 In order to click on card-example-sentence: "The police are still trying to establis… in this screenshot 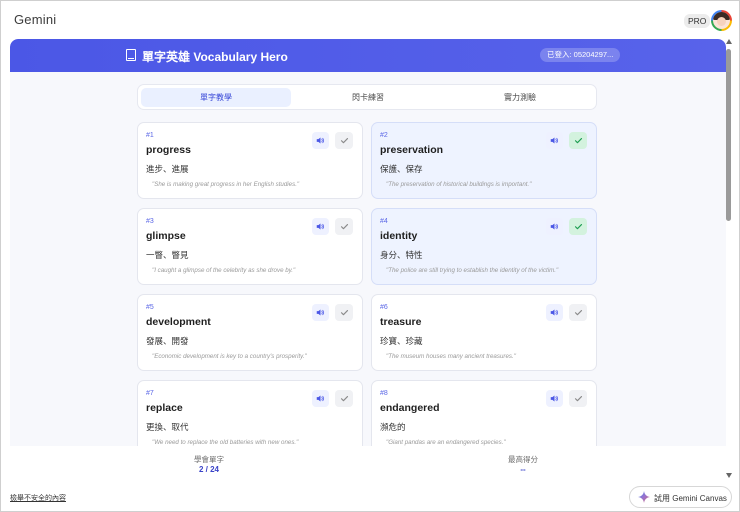, I will do `click(472, 270)`.